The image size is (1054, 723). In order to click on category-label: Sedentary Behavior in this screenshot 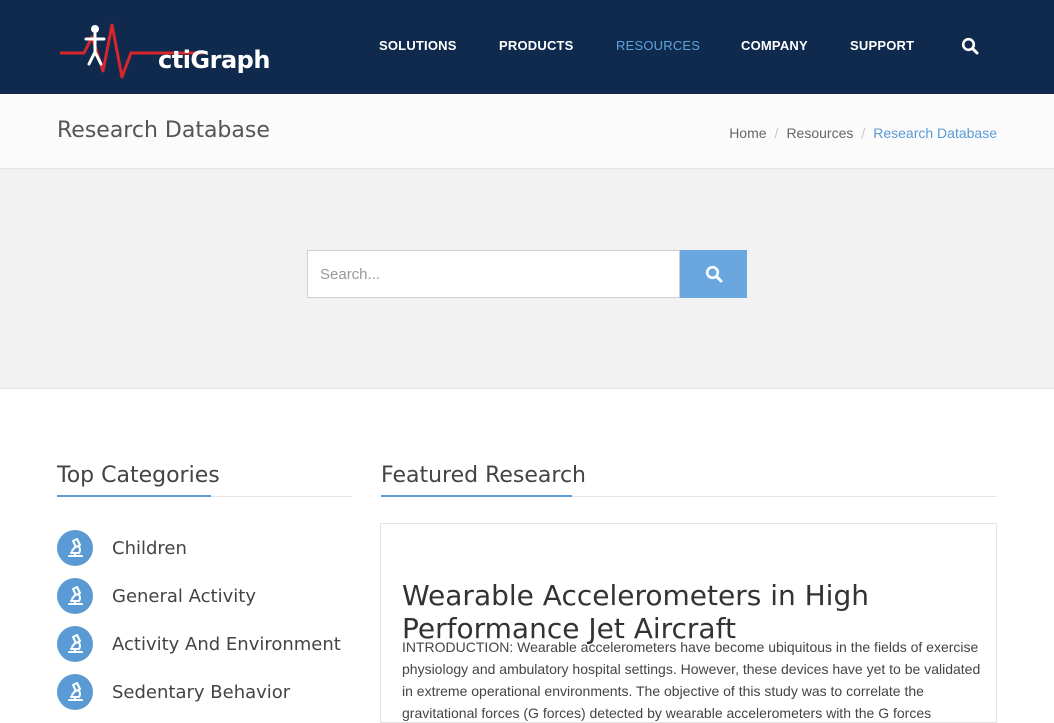, I will do `click(201, 692)`.